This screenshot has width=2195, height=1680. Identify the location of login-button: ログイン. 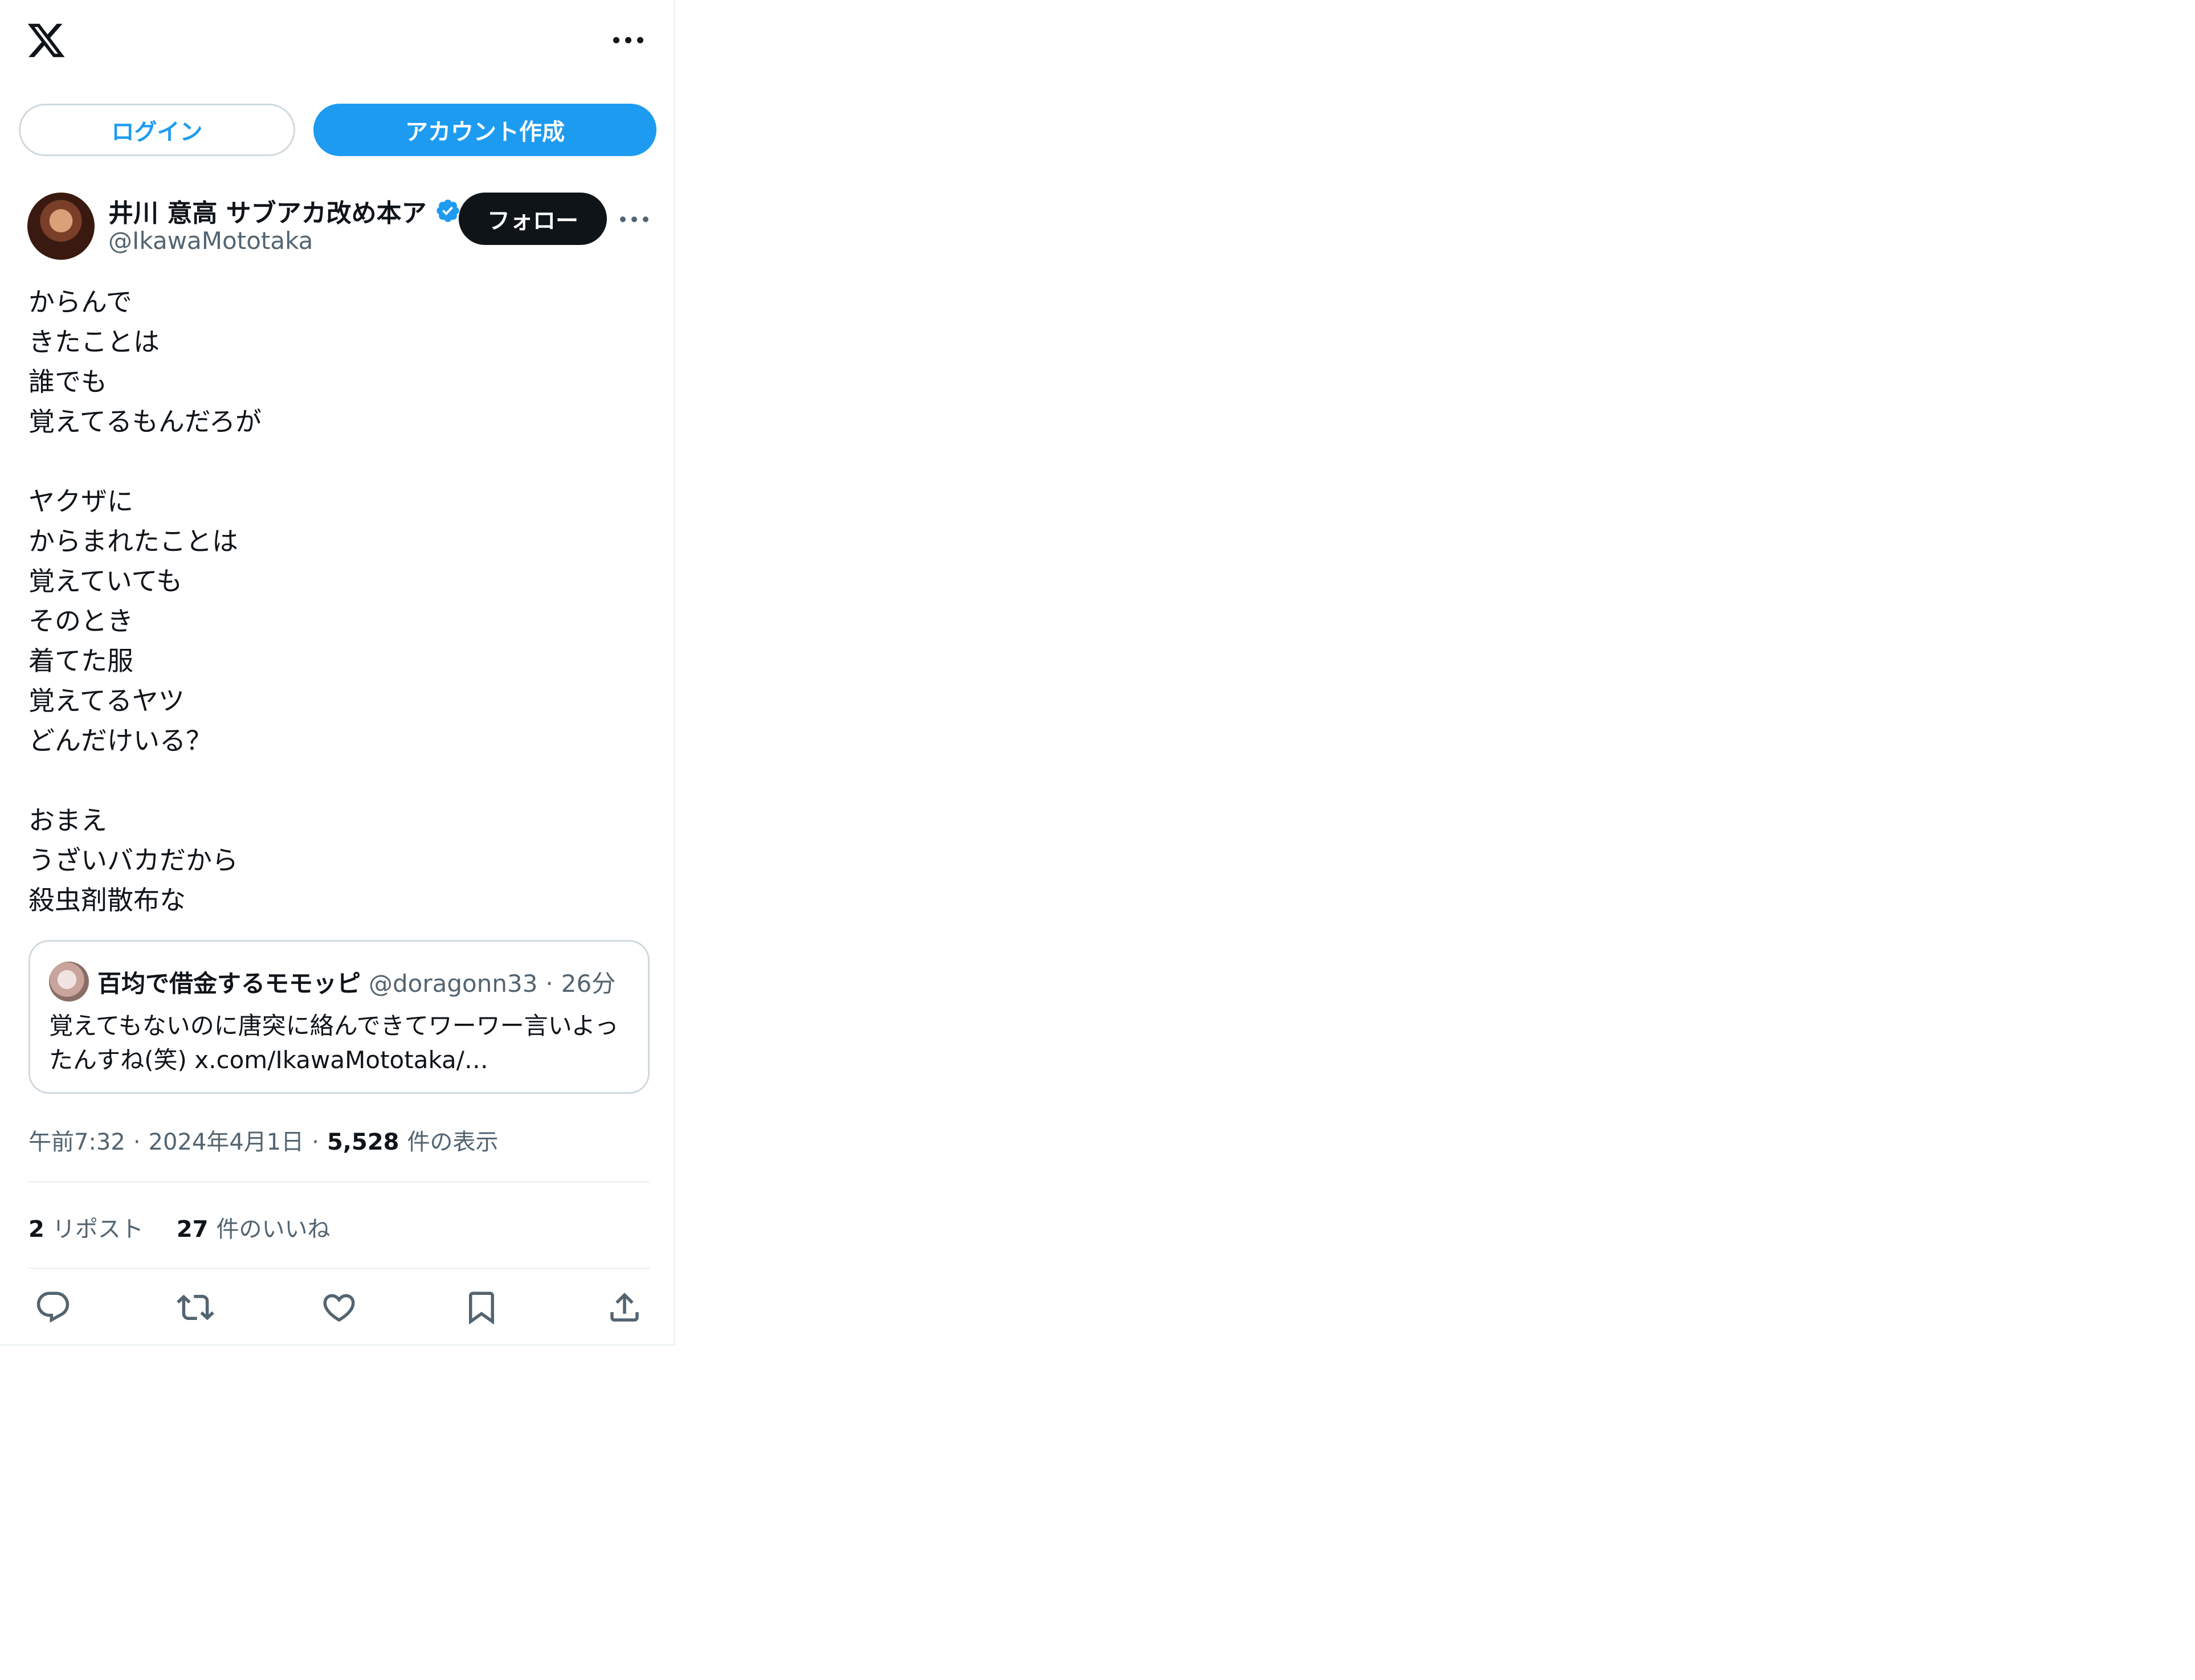
(157, 130).